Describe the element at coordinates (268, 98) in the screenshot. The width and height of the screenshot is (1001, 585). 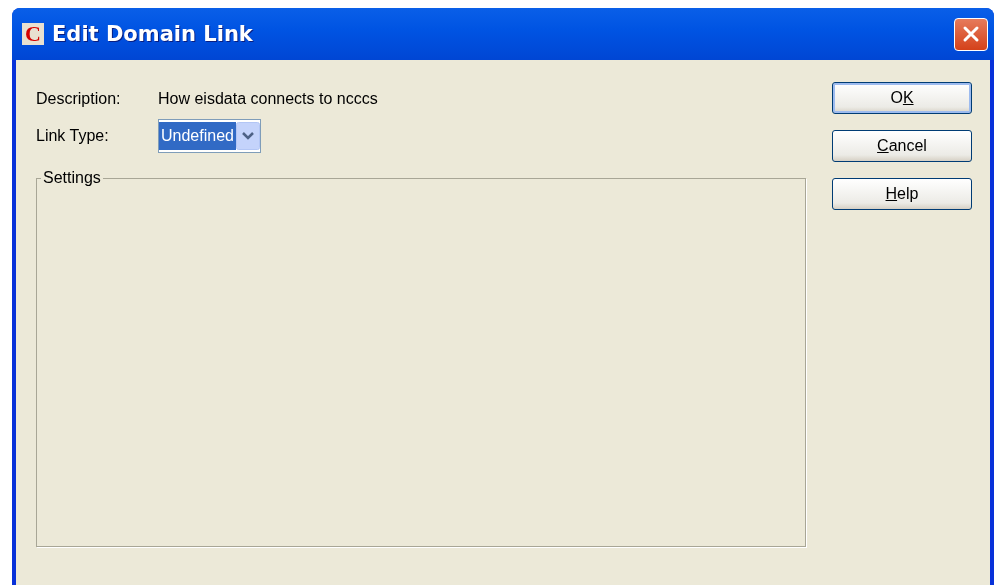
I see `description-value: How eisdata connects to ncccs` at that location.